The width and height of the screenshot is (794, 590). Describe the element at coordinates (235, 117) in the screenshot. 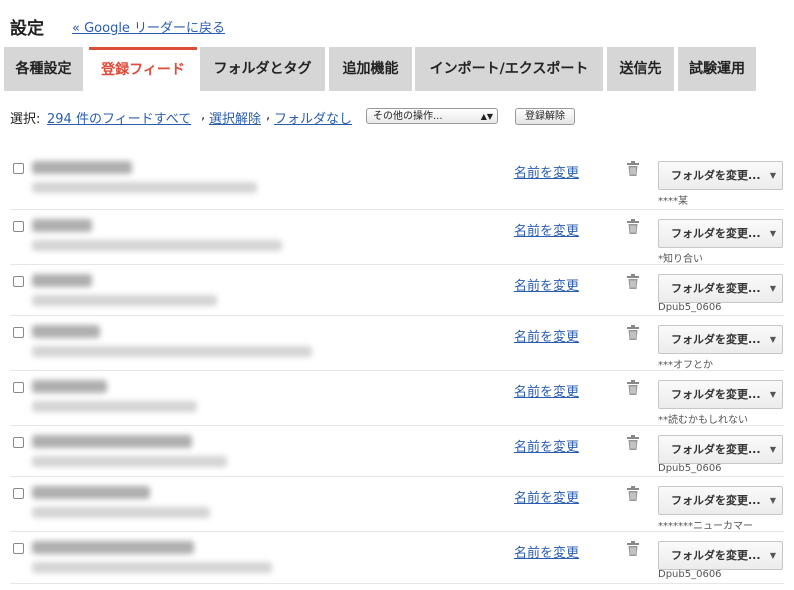

I see `deselect-link: 選択解除` at that location.